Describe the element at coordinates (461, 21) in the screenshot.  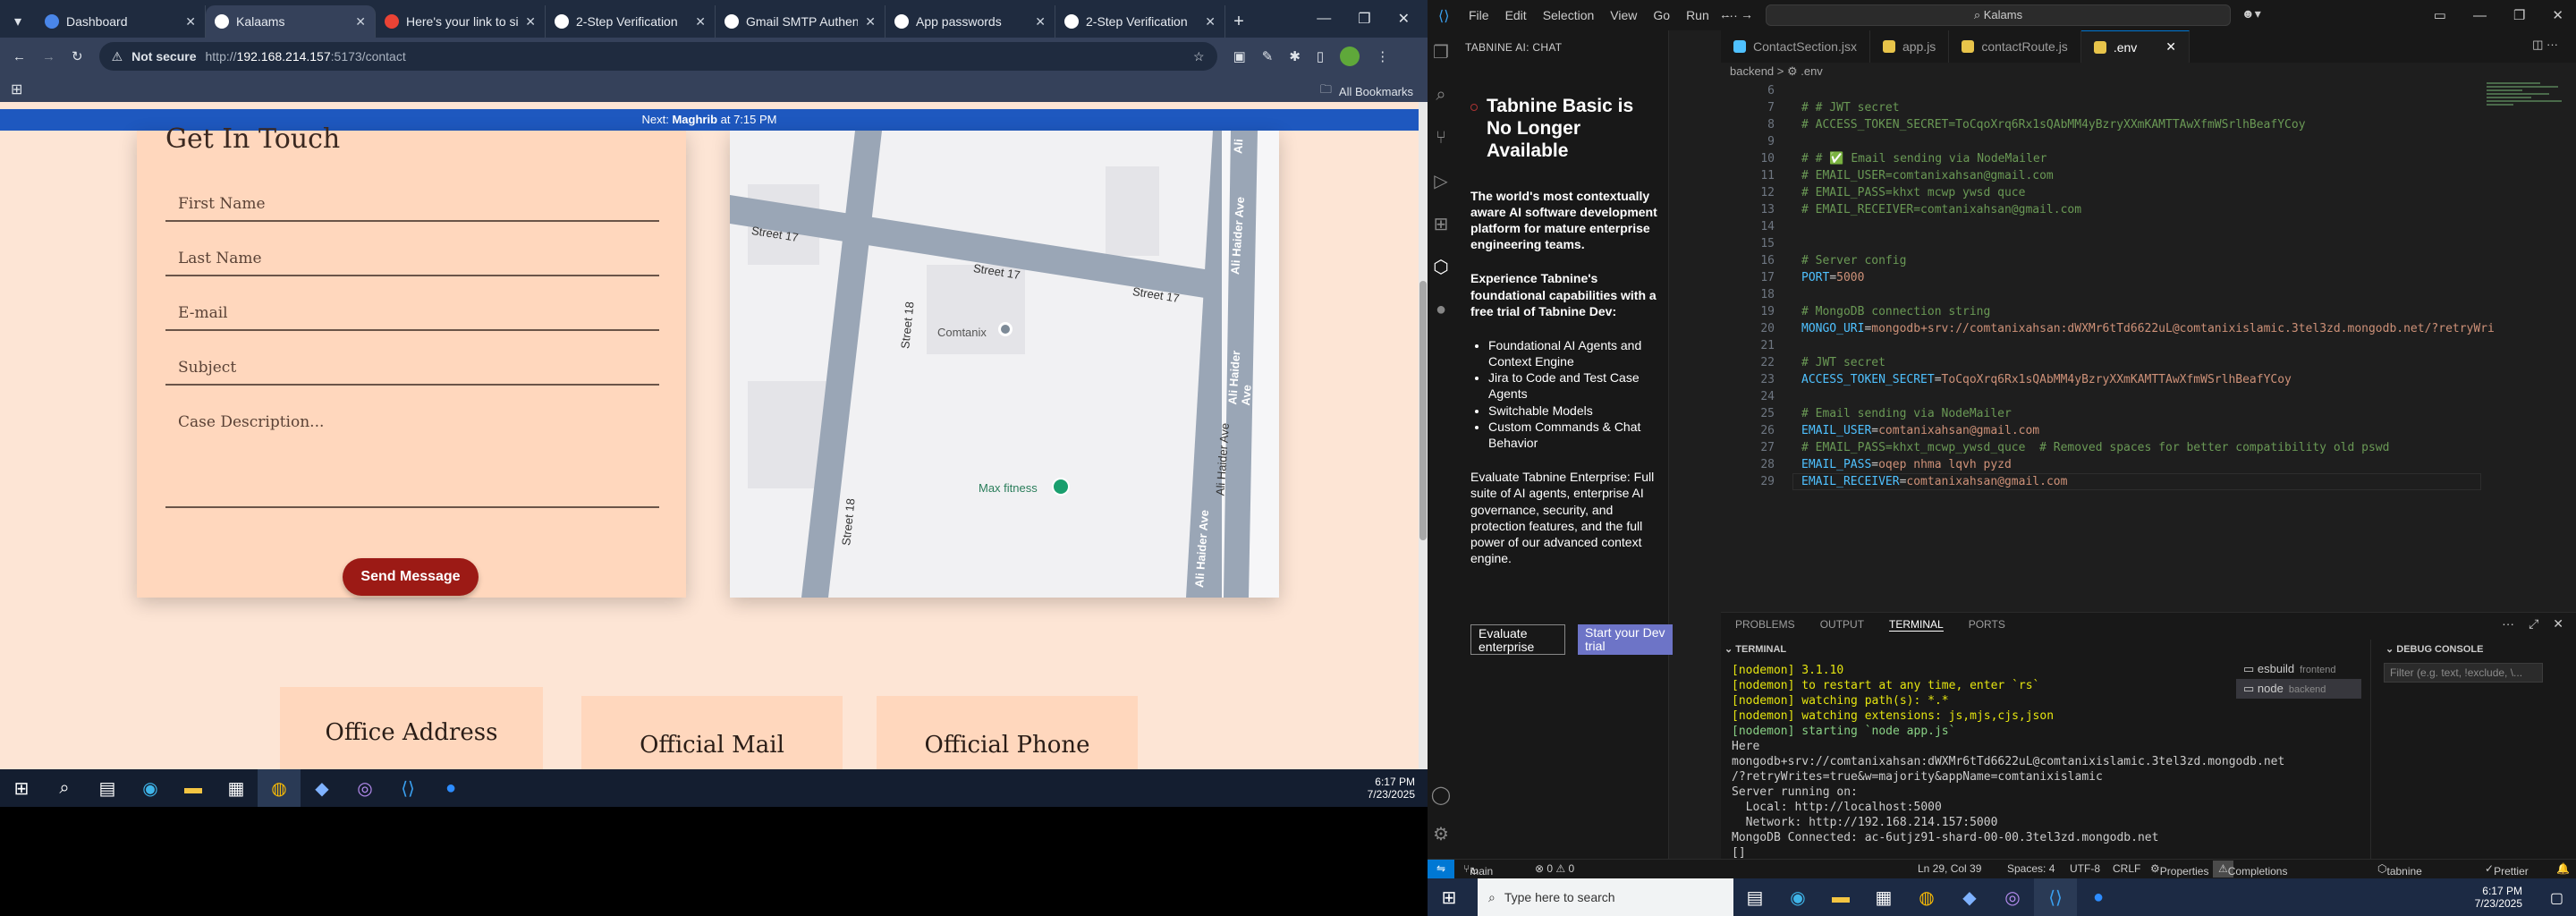
I see `browser-tab: Here's your link to sig ✕` at that location.